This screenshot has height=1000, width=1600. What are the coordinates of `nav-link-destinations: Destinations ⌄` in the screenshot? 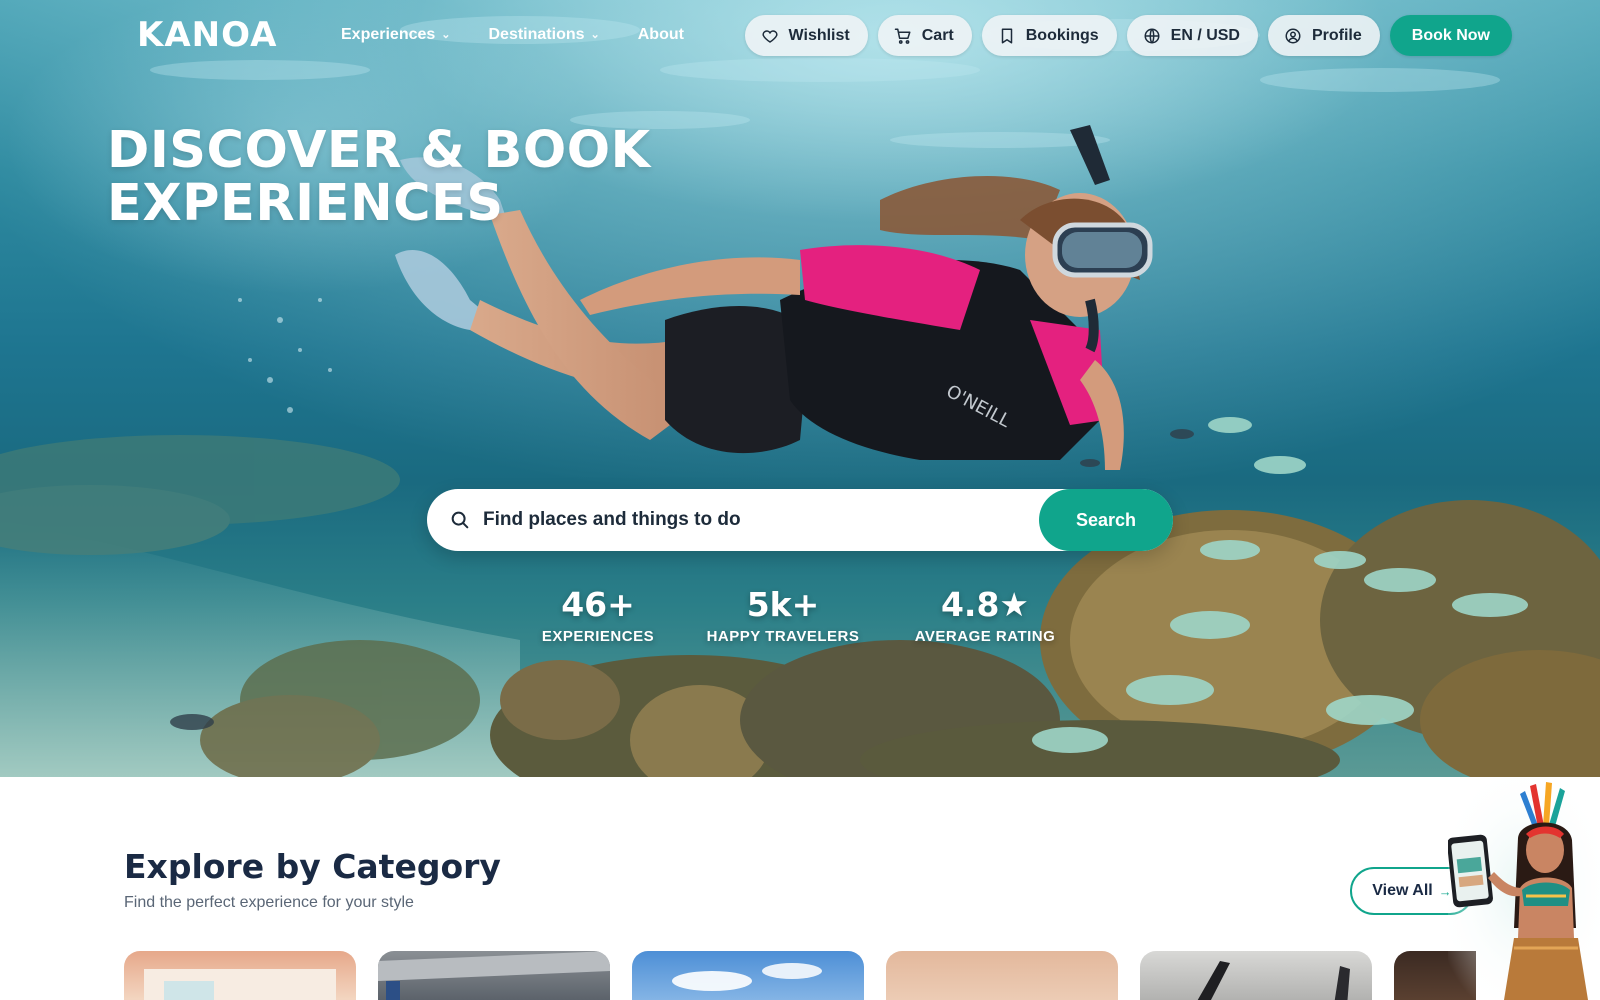 It's located at (544, 35).